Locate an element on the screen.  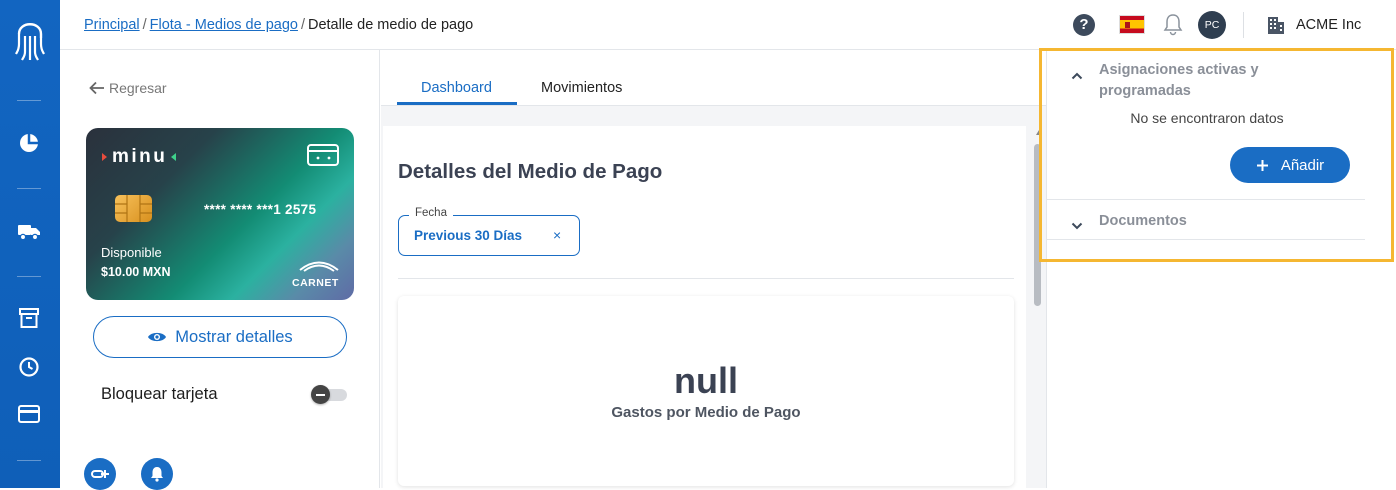
alert-bell-icon is located at coordinates (157, 474).